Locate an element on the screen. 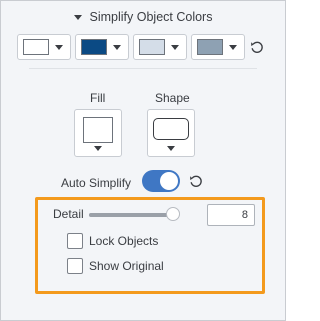 This screenshot has height=321, width=320. reset-auto-simplify-icon is located at coordinates (196, 181).